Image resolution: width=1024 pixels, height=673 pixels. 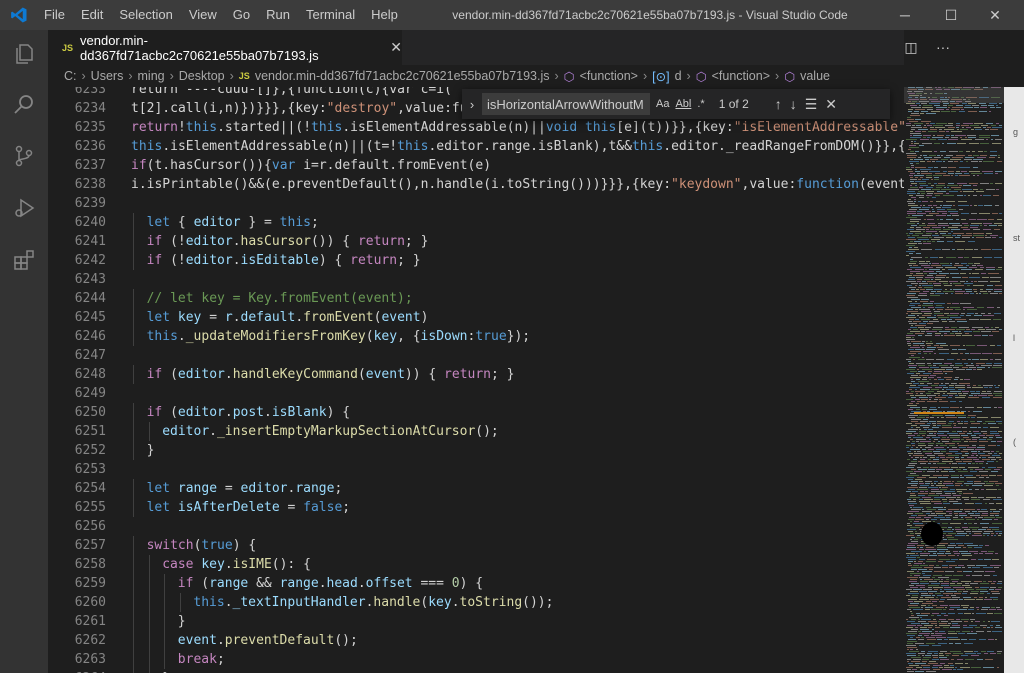 I want to click on code-line: 6242 if (!editor.isEditable) { return; }, so click(x=476, y=260).